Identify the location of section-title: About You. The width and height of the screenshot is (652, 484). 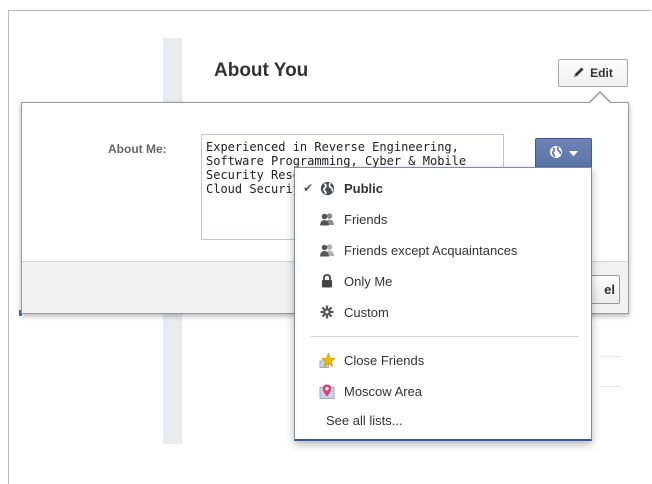
(261, 70).